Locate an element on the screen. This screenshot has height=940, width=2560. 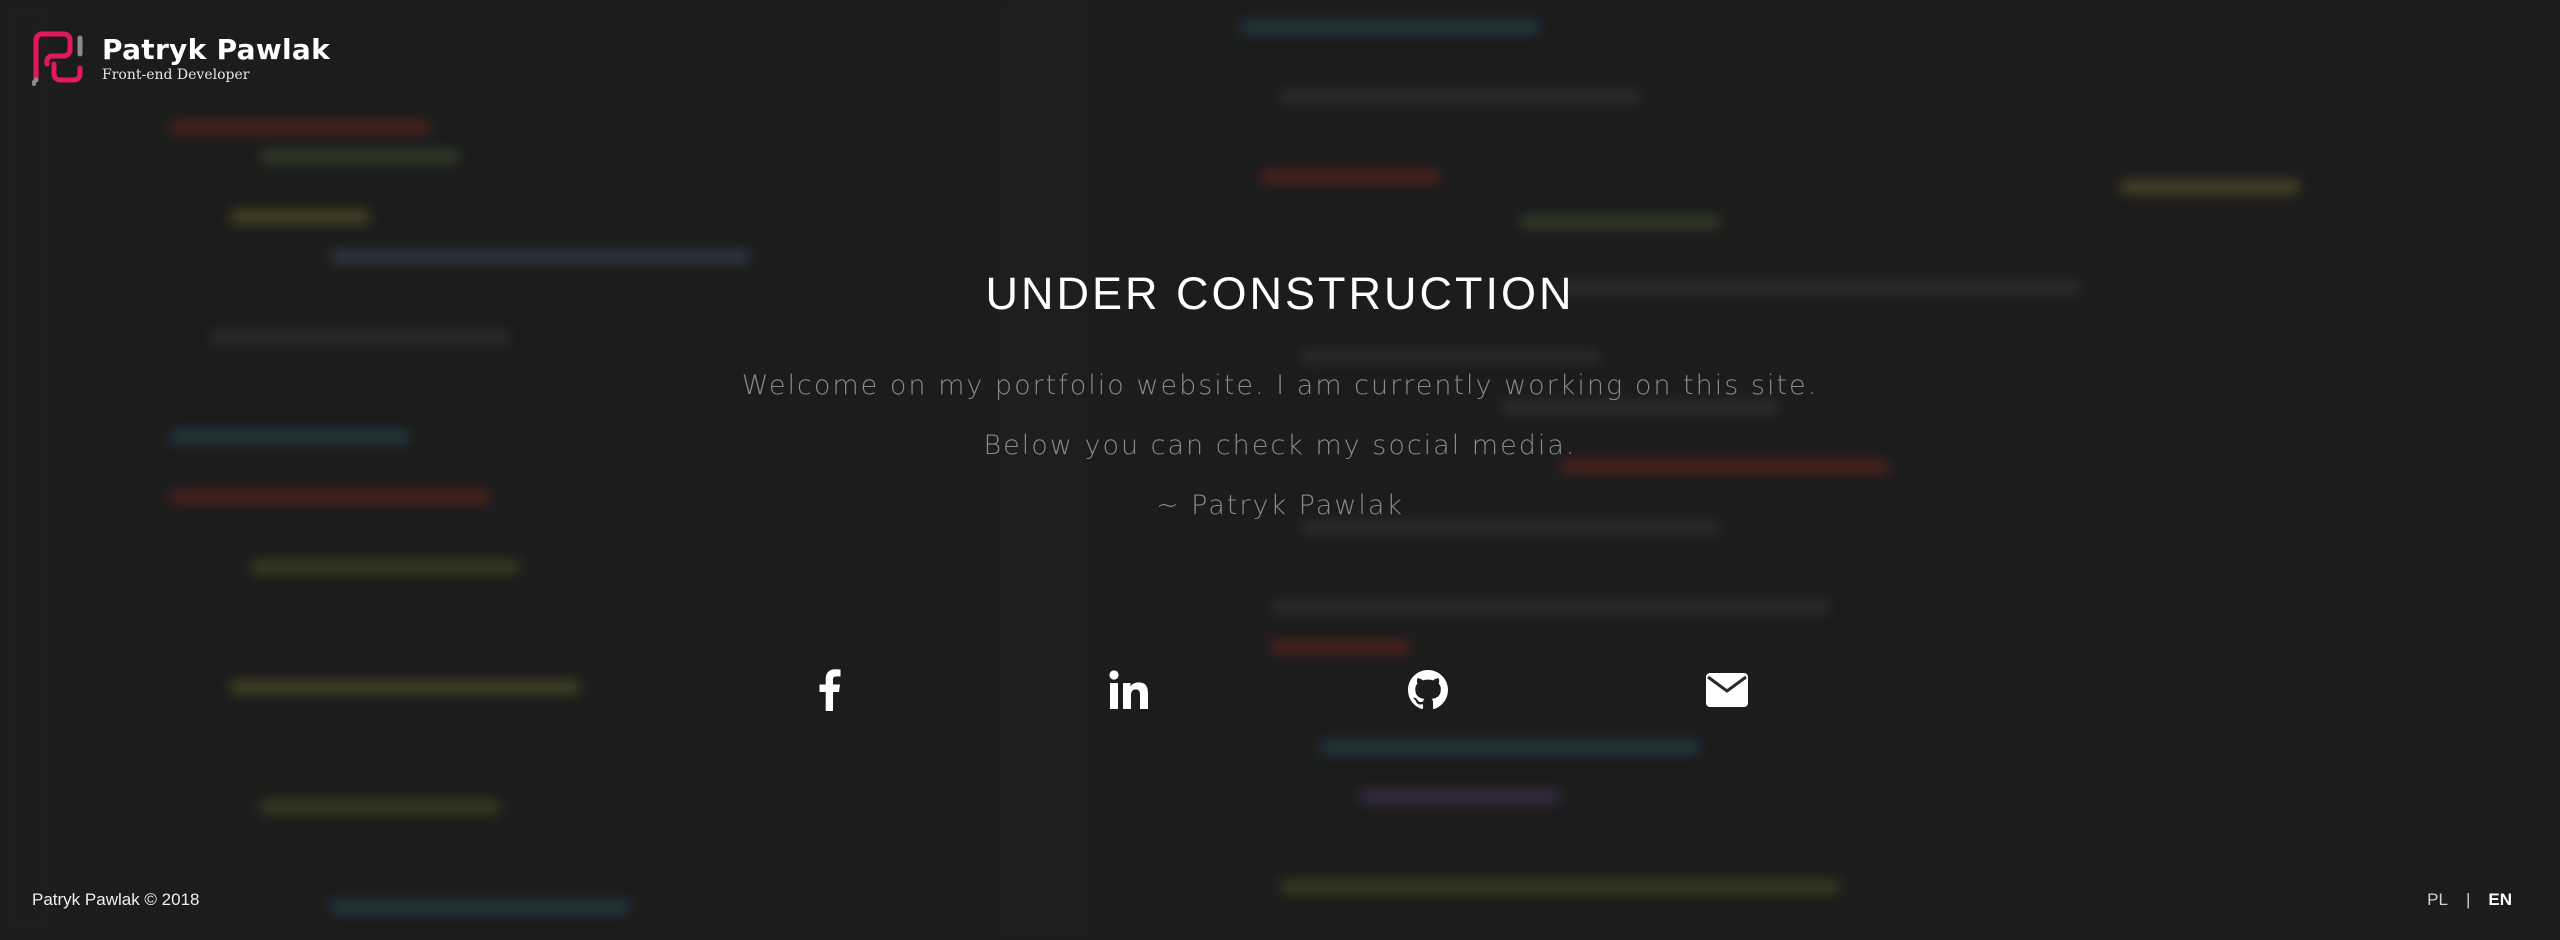
facebook-icon is located at coordinates (830, 690).